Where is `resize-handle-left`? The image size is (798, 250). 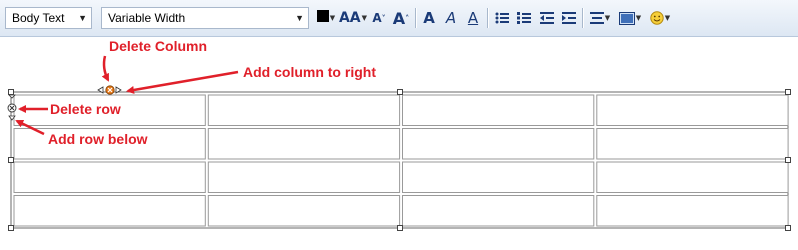
resize-handle-left is located at coordinates (11, 160).